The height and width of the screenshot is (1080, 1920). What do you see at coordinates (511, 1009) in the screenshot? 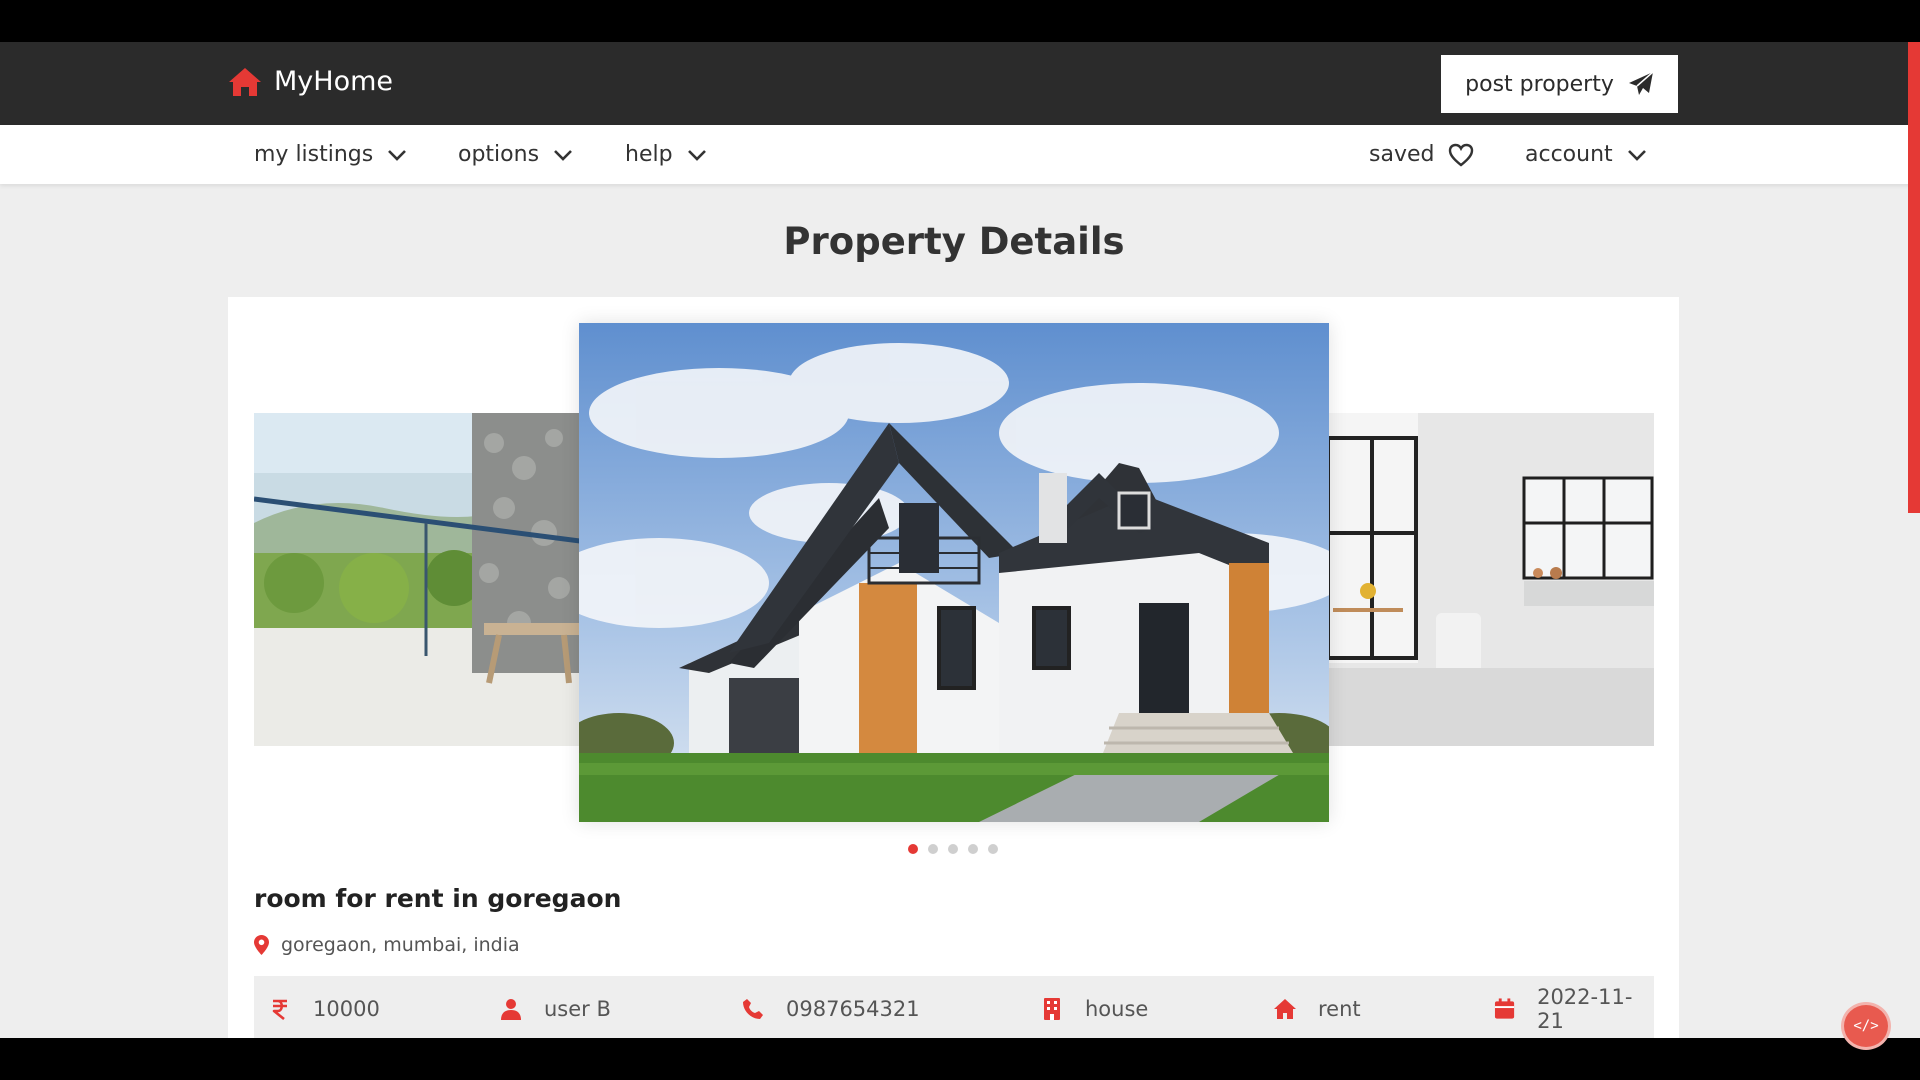
I see `user-icon` at bounding box center [511, 1009].